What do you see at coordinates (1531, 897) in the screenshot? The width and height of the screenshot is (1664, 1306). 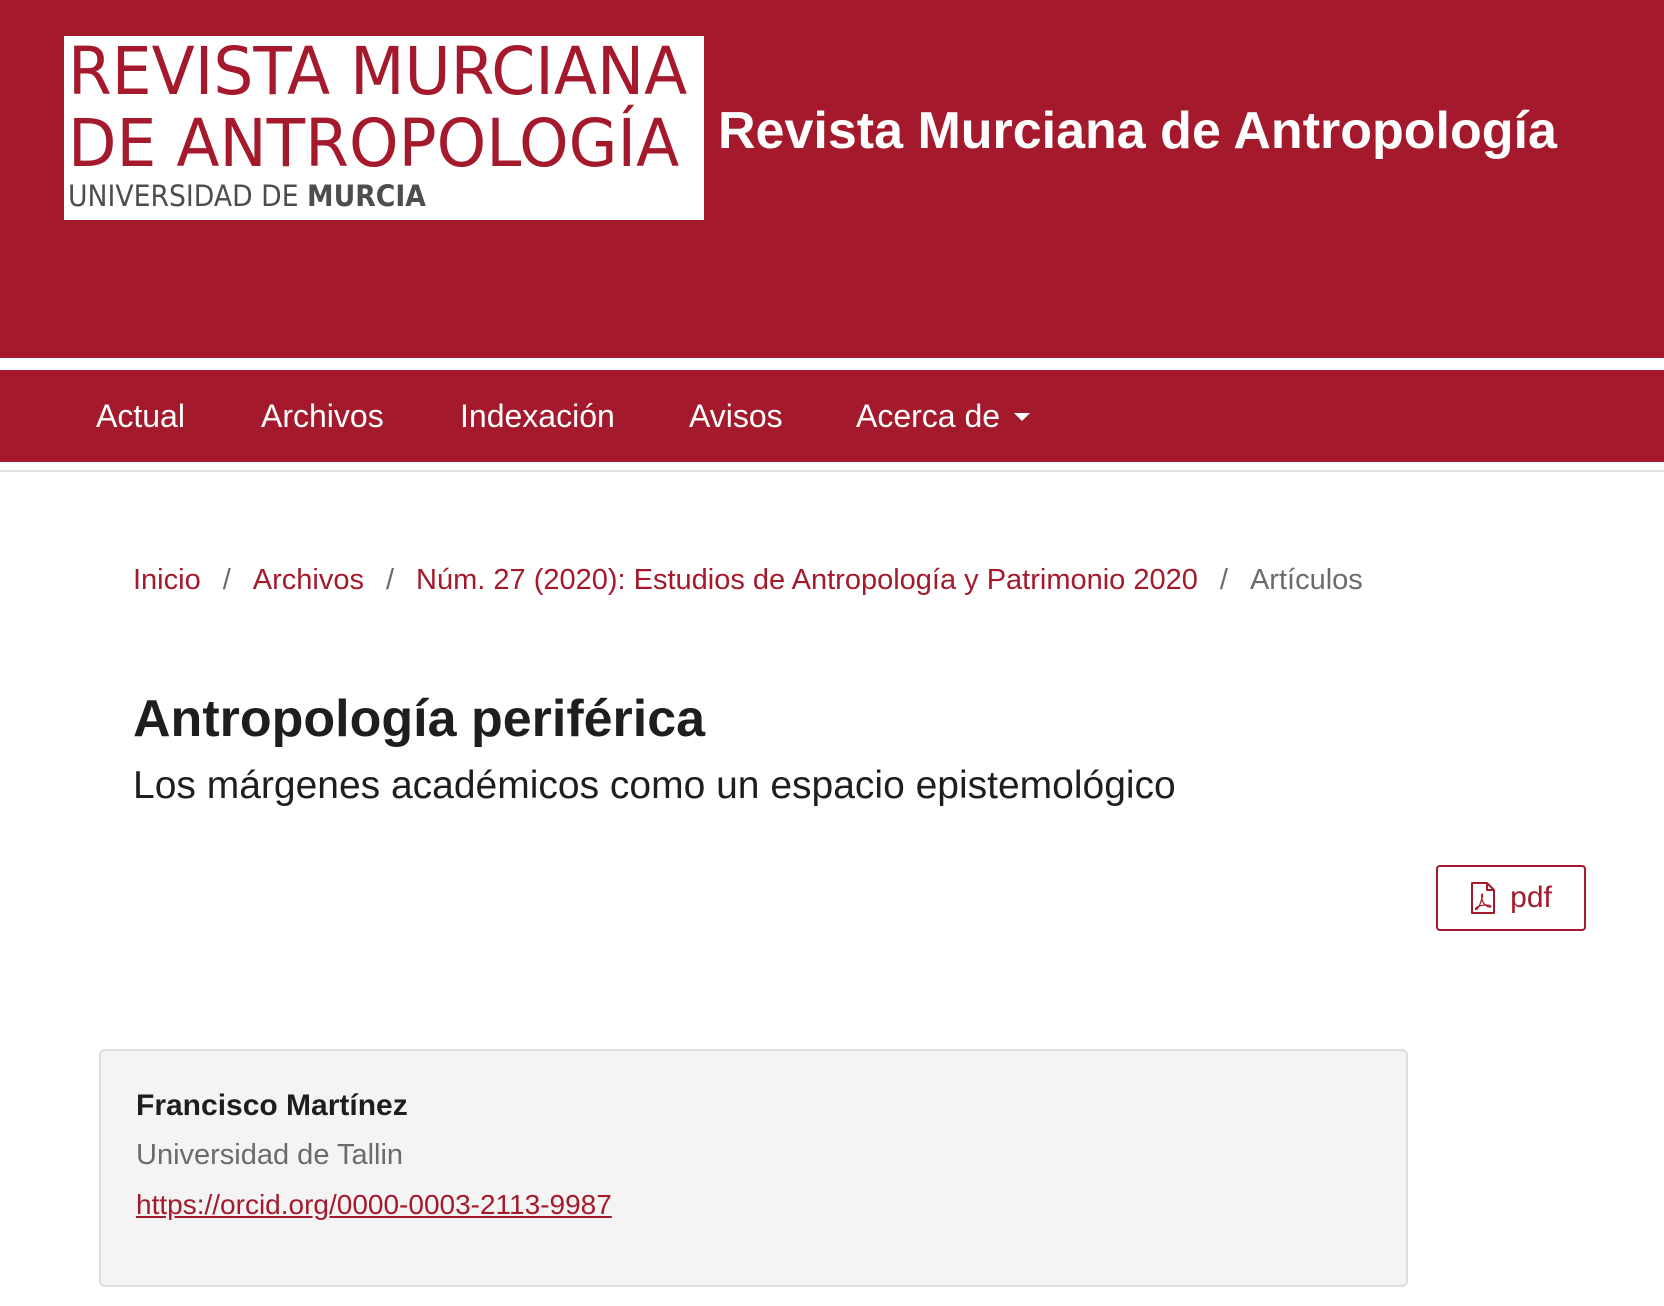 I see `pdf-button-label: pdf` at bounding box center [1531, 897].